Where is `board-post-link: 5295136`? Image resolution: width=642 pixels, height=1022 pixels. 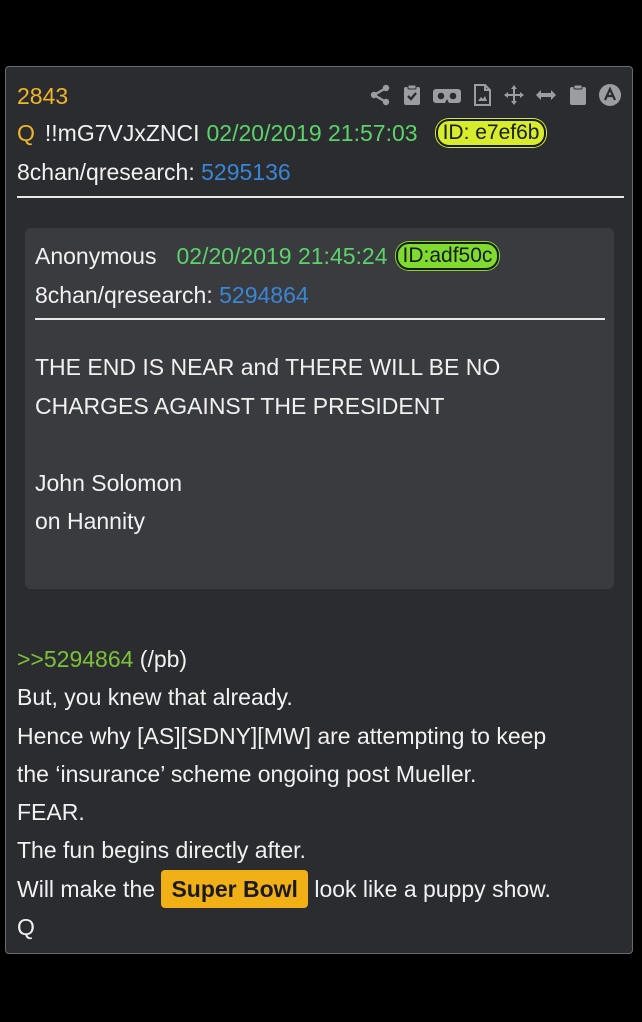 board-post-link: 5295136 is located at coordinates (246, 172).